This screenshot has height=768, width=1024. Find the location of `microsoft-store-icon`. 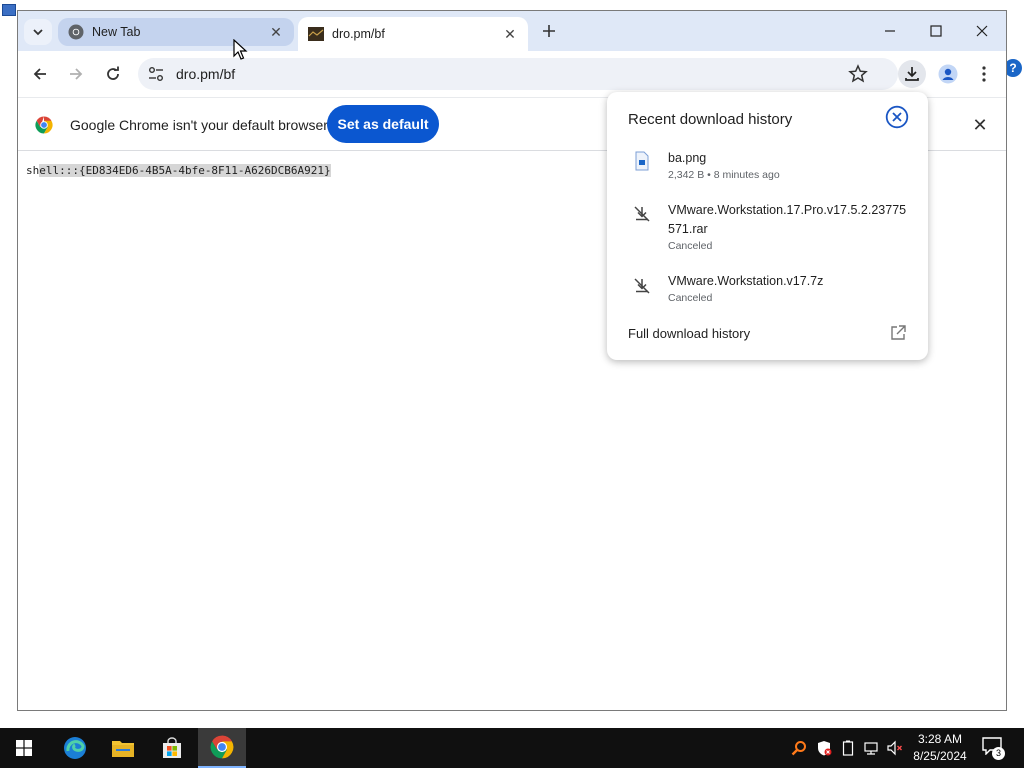

microsoft-store-icon is located at coordinates (172, 747).